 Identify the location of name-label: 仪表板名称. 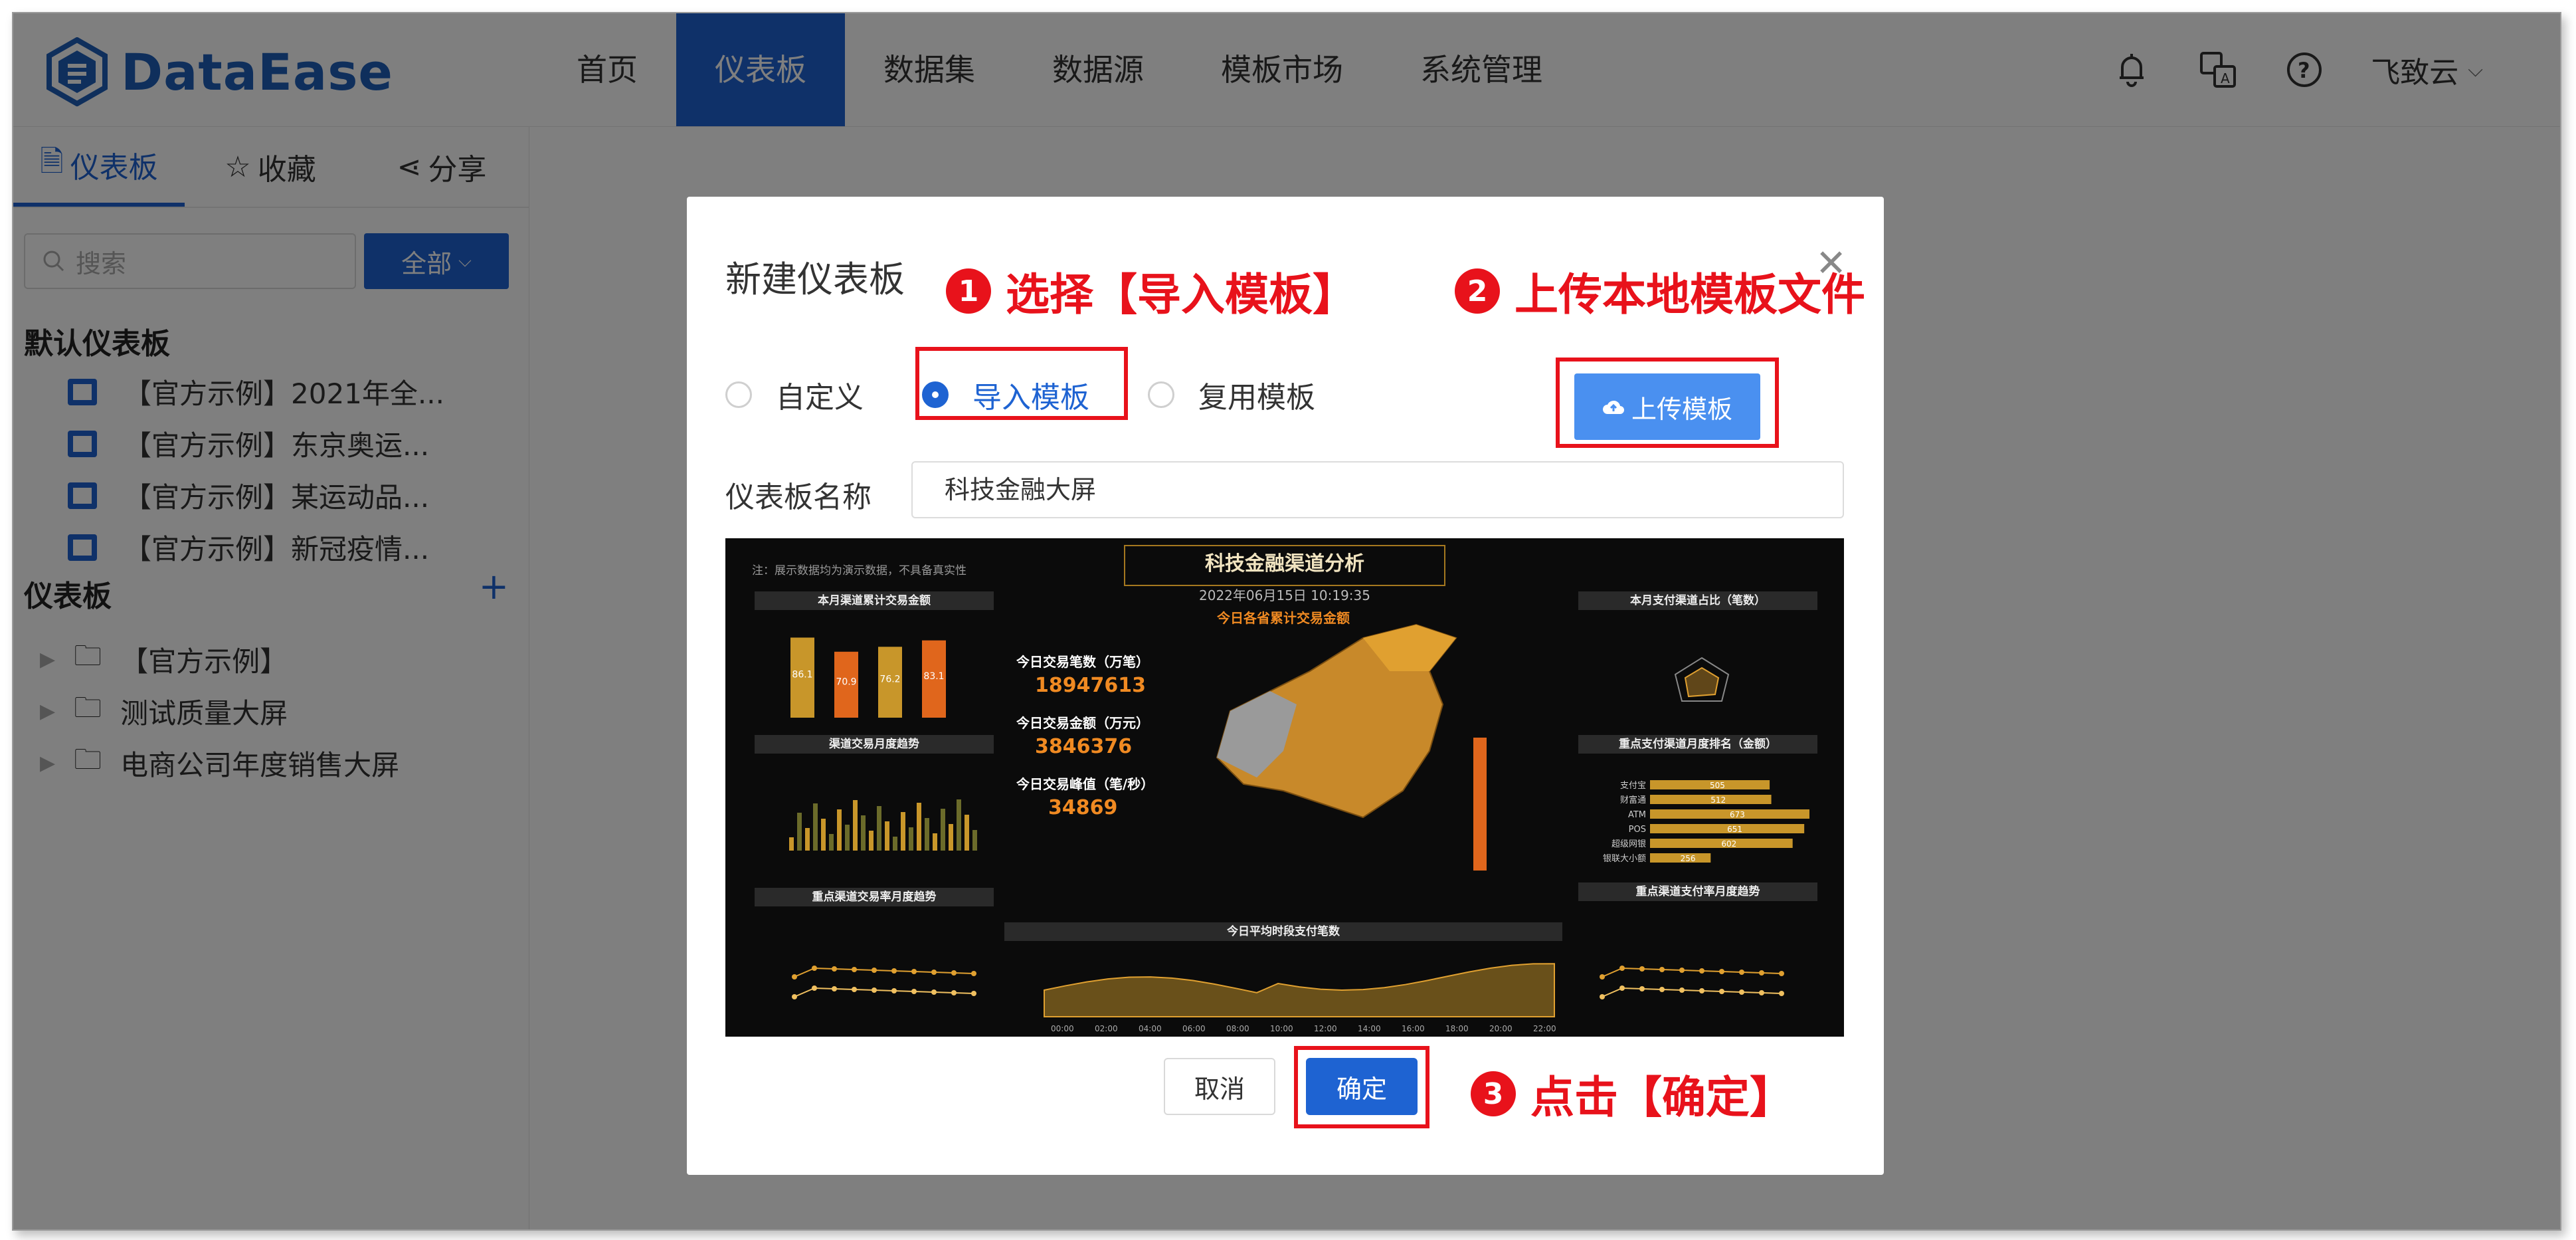
(798, 497).